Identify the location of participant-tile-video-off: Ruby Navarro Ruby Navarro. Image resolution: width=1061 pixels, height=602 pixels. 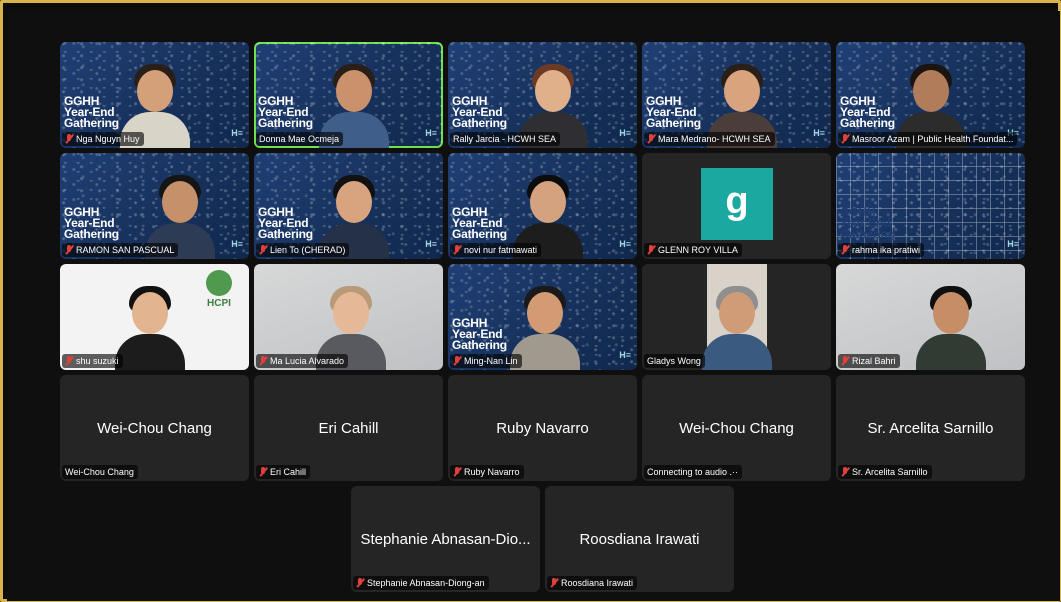
(542, 428).